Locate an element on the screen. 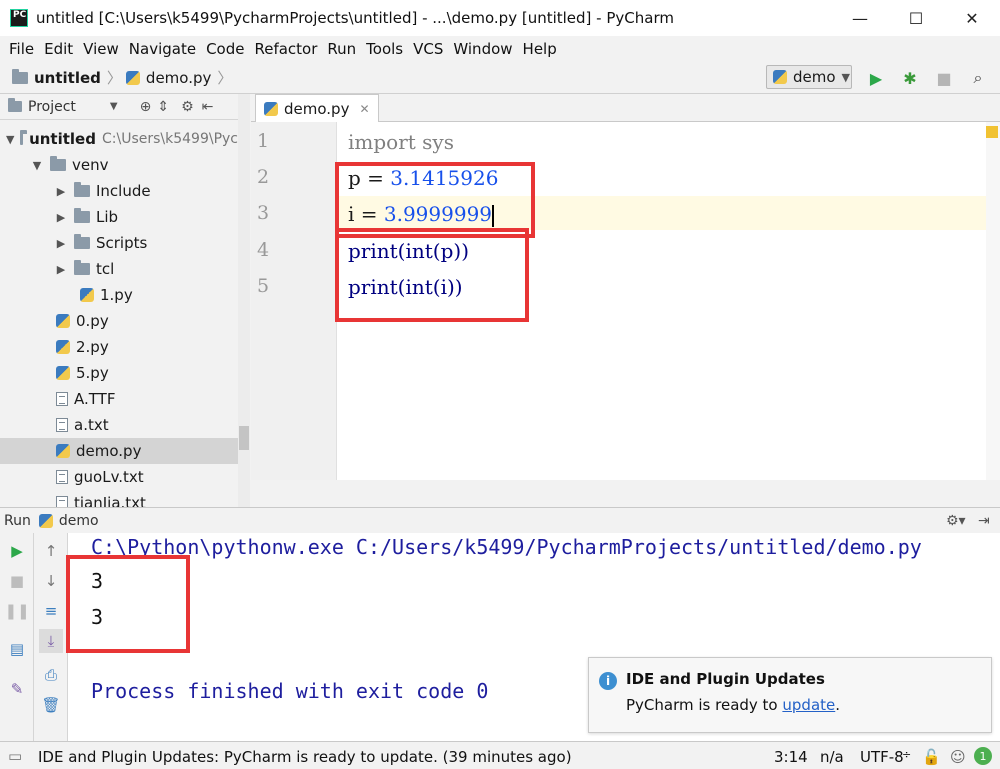 Image resolution: width=1000 pixels, height=769 pixels. editor-scrollbar is located at coordinates (993, 301).